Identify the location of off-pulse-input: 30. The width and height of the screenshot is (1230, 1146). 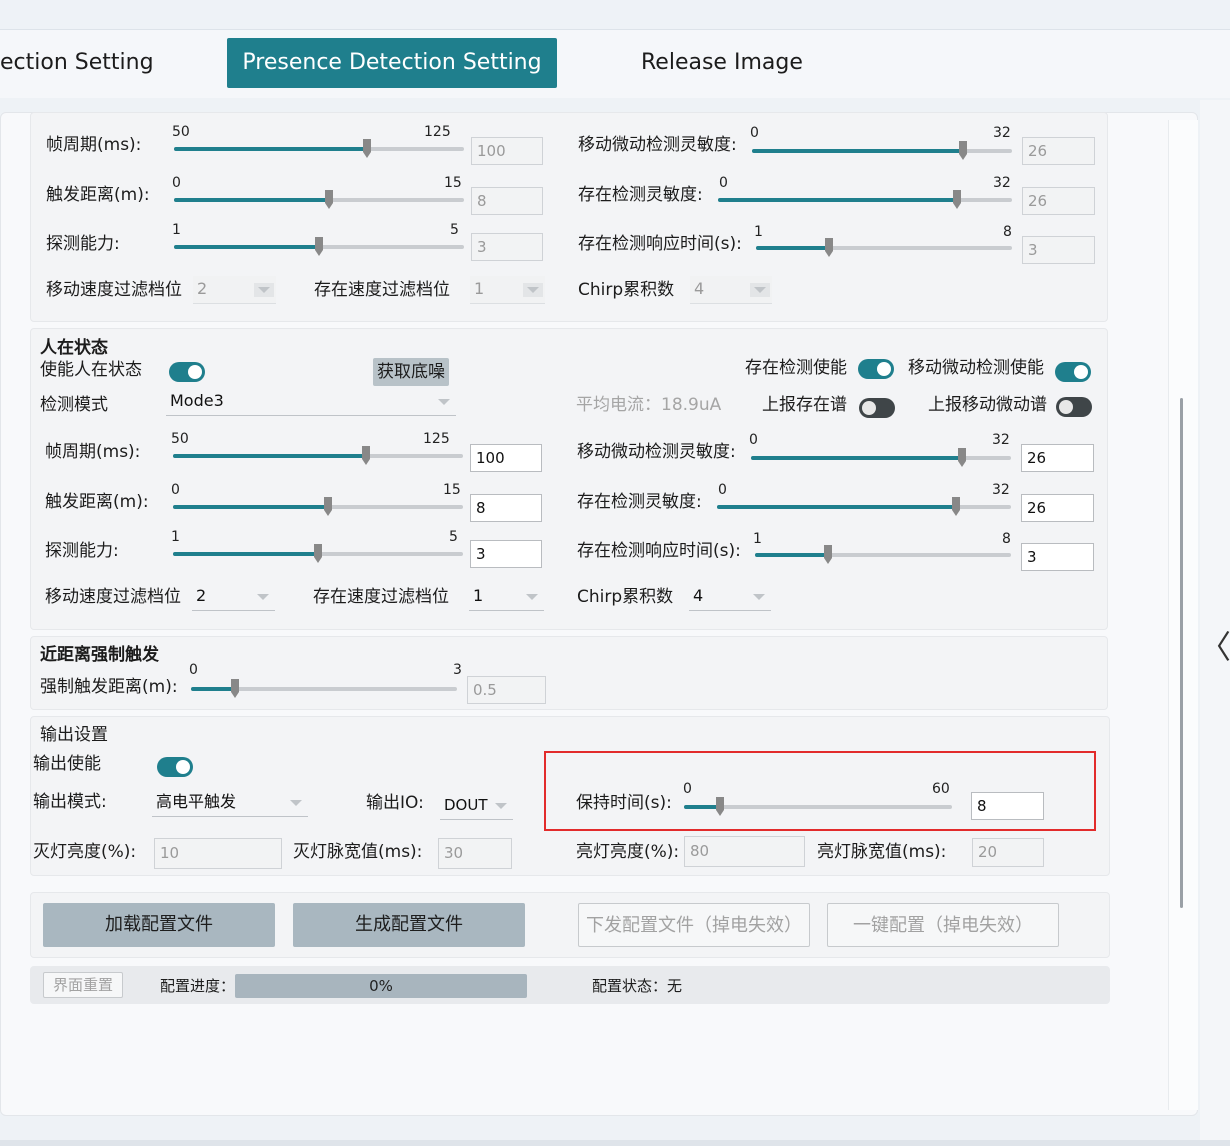
(475, 853).